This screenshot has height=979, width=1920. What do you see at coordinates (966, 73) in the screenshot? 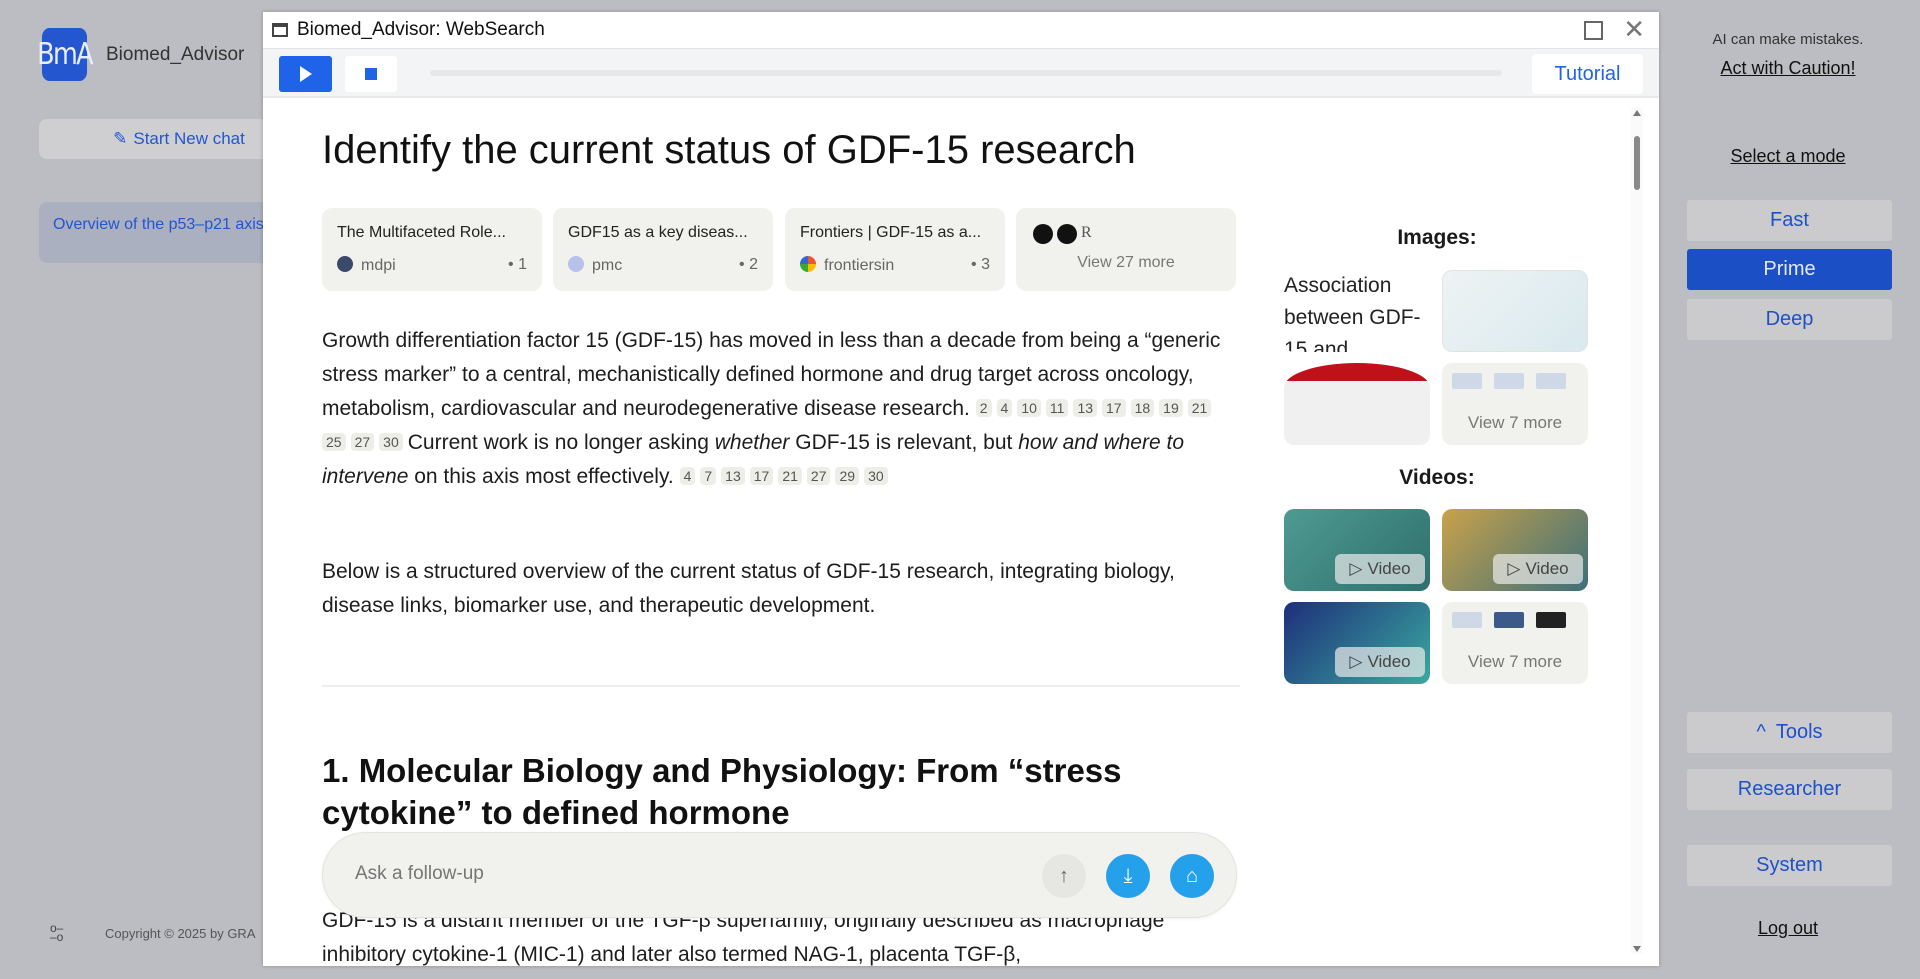
I see `progress-track` at bounding box center [966, 73].